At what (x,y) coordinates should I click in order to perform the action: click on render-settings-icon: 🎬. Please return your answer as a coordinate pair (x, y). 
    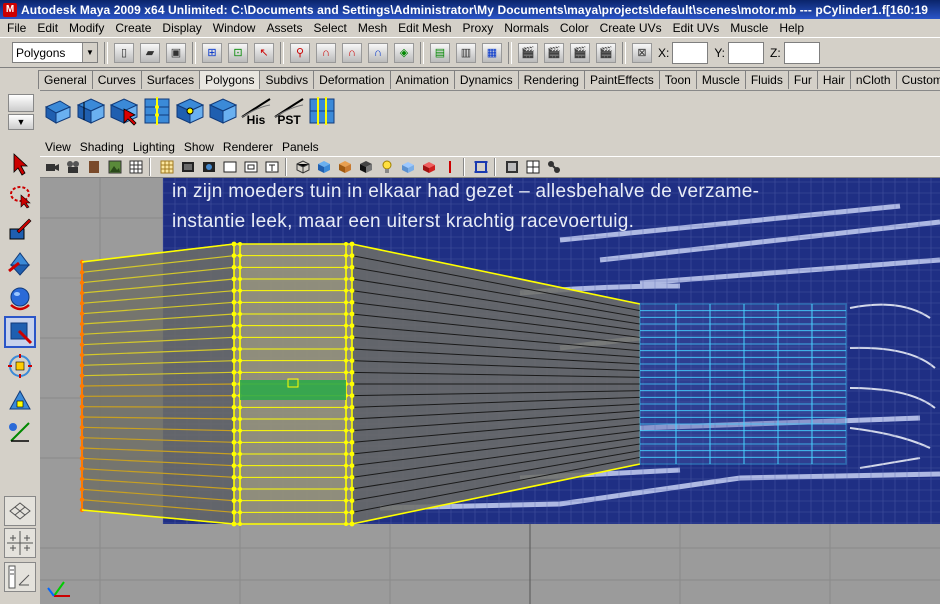
    Looking at the image, I should click on (606, 52).